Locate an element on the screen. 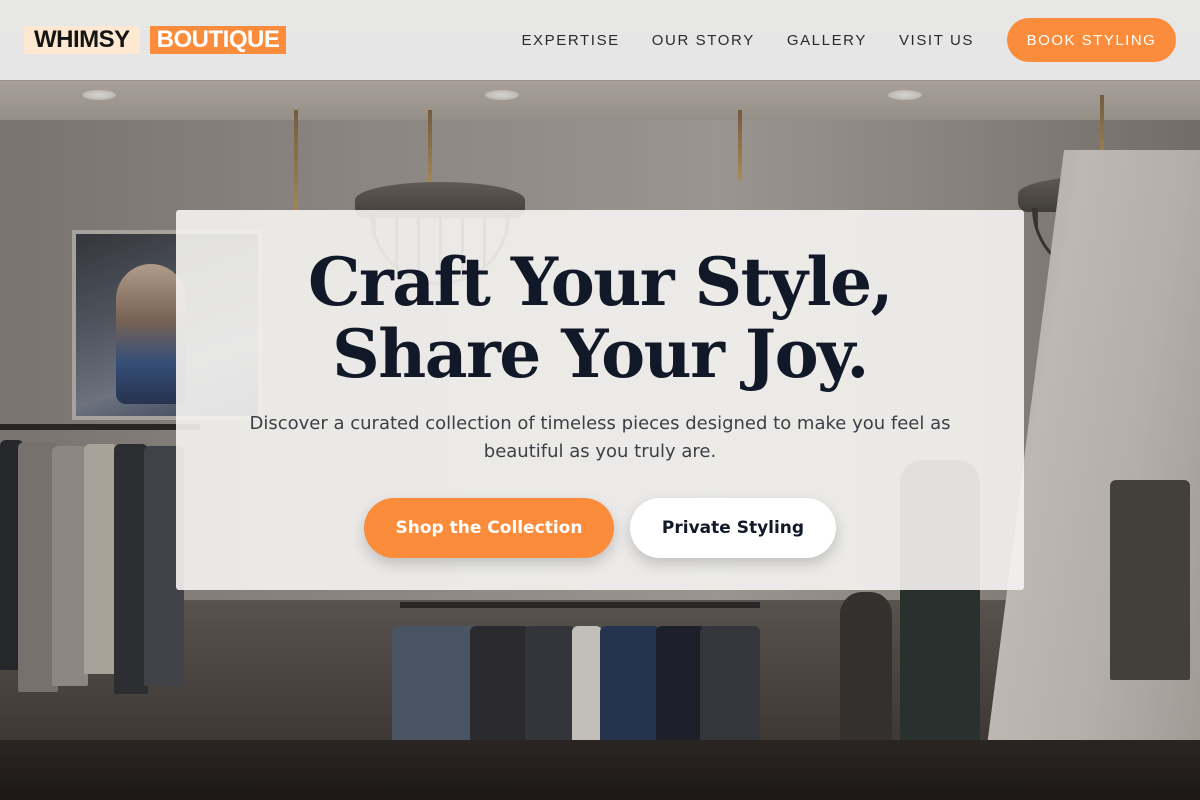  shop-collection-button: Shop the Collection is located at coordinates (489, 528).